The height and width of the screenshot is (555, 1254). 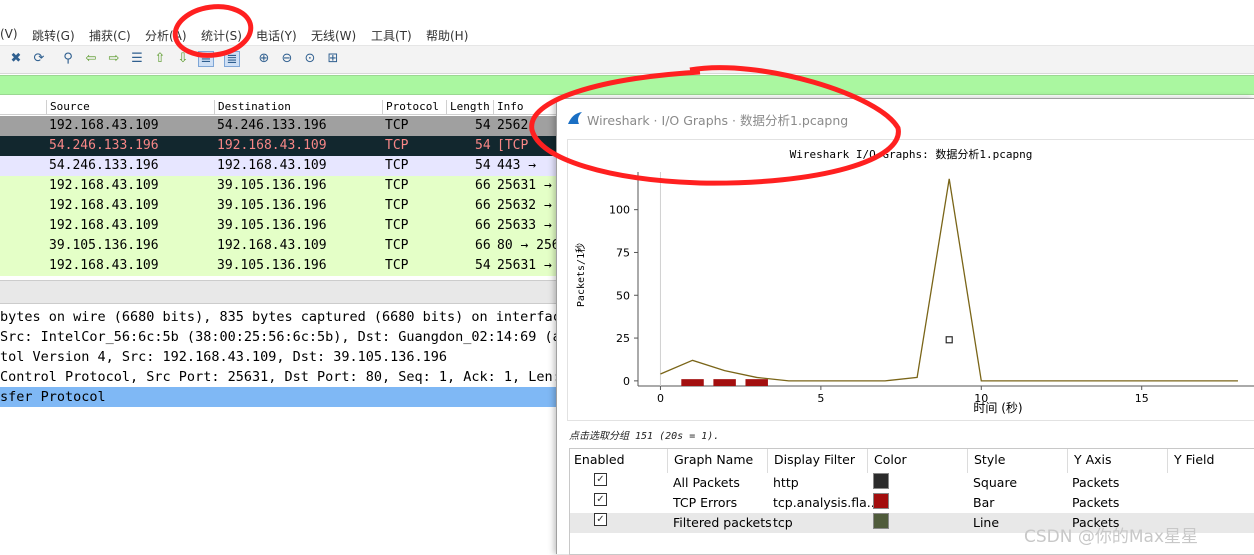 I want to click on zoom-out-icon: ⊖, so click(x=287, y=59).